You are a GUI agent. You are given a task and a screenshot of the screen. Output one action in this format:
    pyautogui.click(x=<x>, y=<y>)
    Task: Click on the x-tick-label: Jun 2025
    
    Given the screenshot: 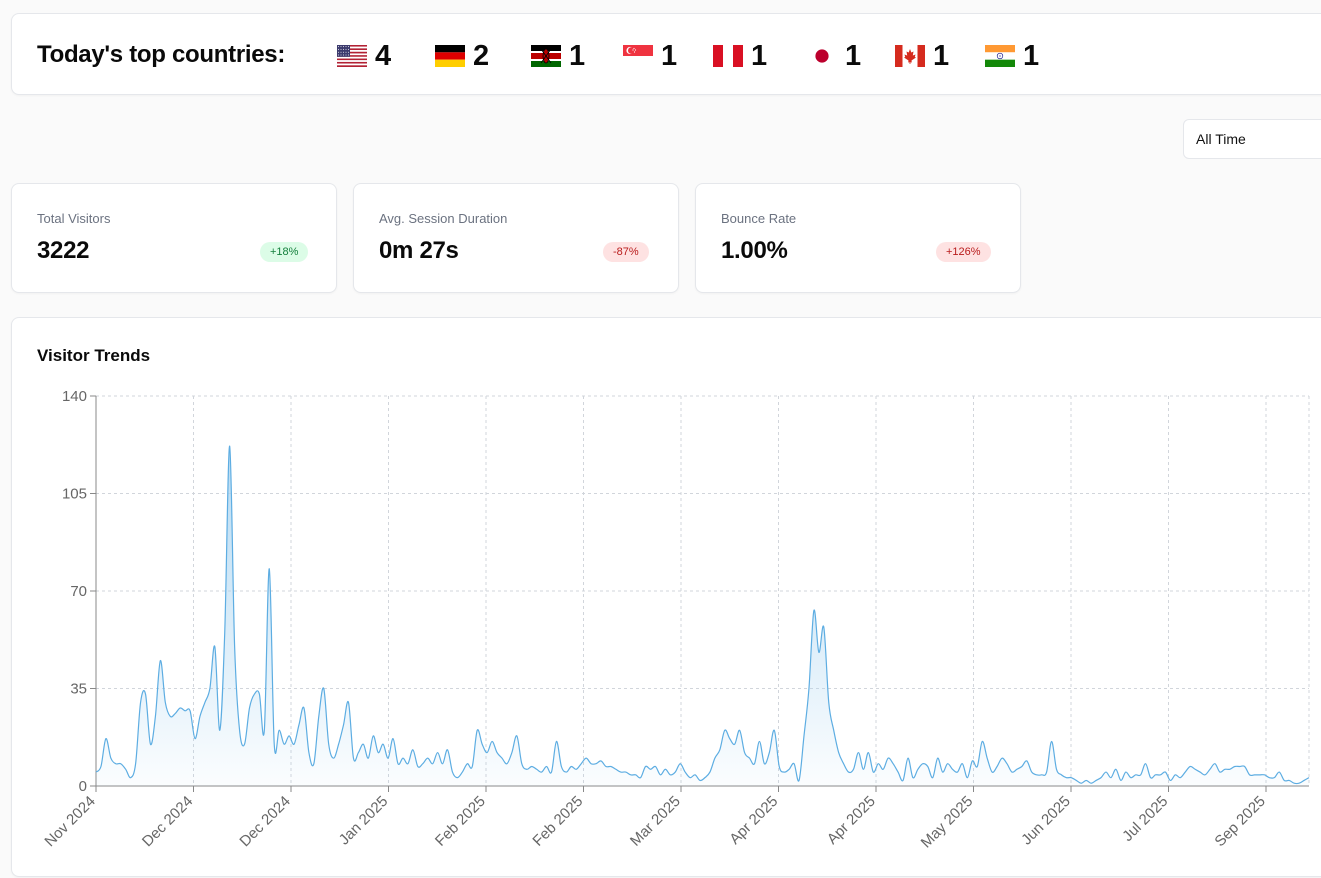 What is the action you would take?
    pyautogui.click(x=1046, y=821)
    